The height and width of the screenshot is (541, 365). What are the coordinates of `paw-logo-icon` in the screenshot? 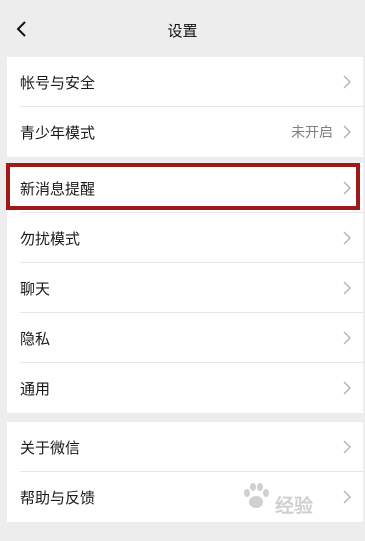 It's located at (256, 495).